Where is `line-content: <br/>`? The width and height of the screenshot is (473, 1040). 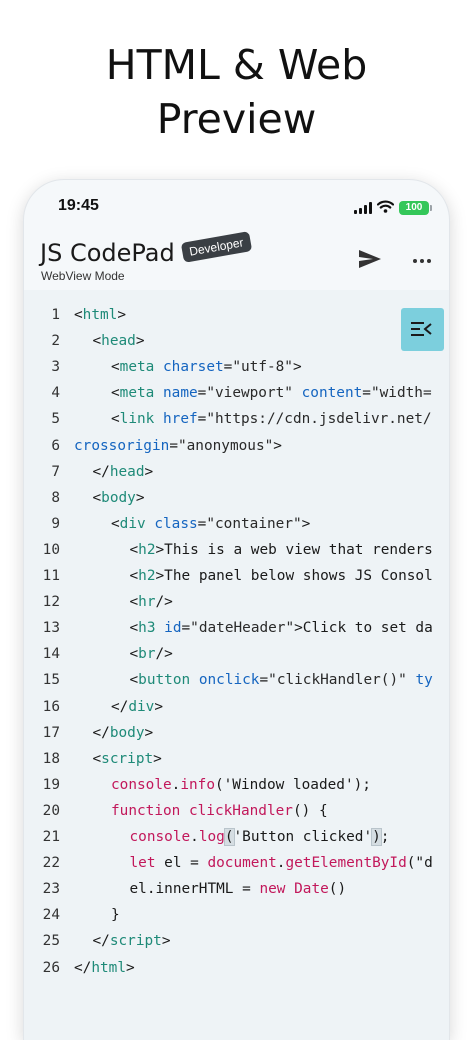
line-content: <br/> is located at coordinates (151, 654).